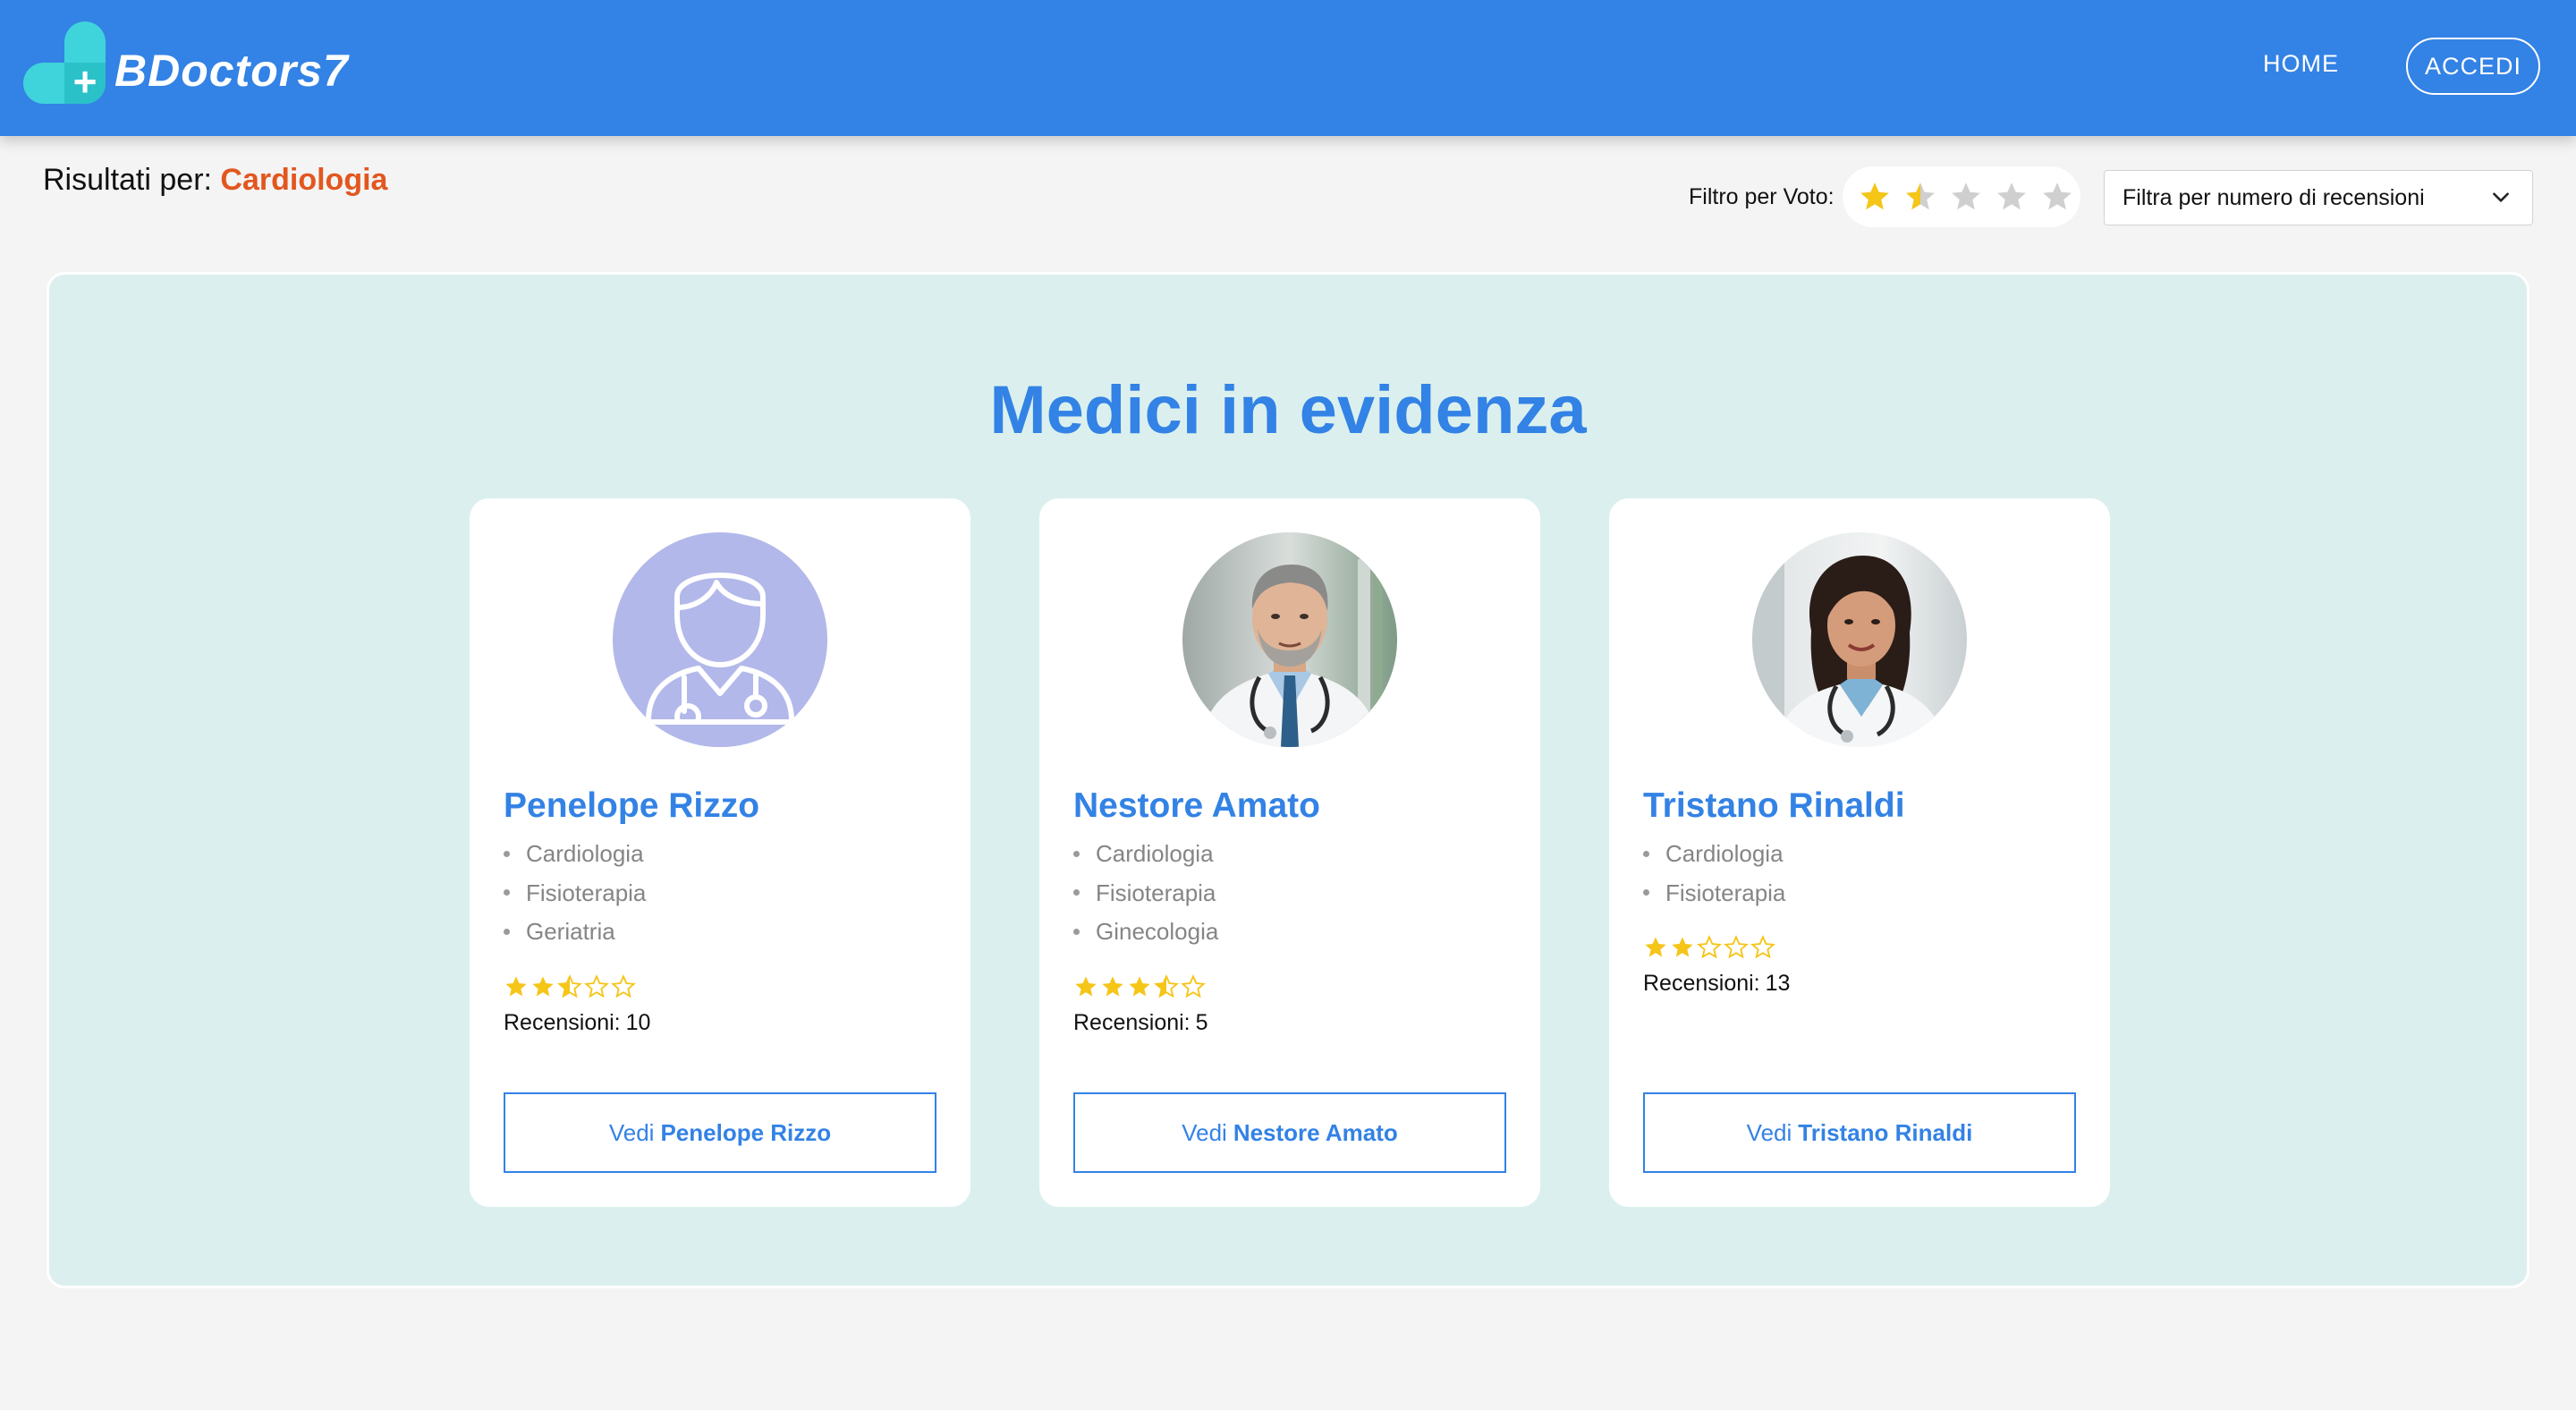  What do you see at coordinates (127, 180) in the screenshot?
I see `results-prefix: Risultati per:` at bounding box center [127, 180].